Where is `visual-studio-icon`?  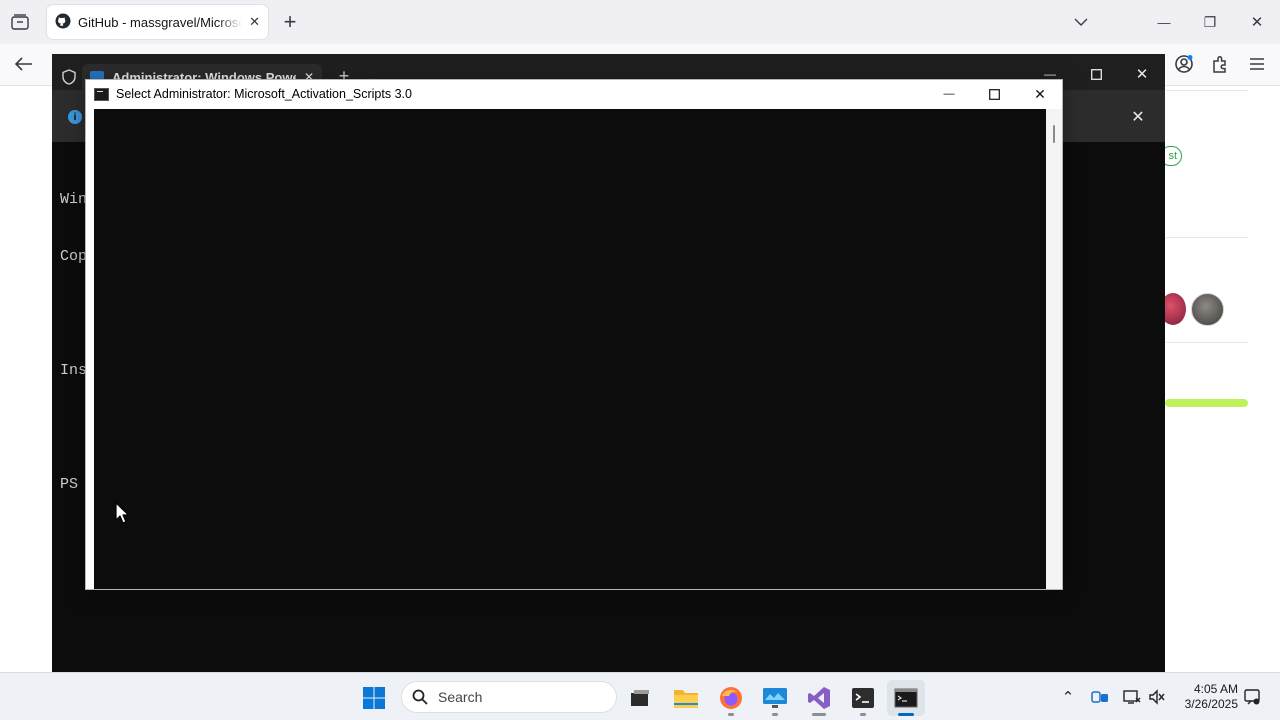 visual-studio-icon is located at coordinates (819, 698).